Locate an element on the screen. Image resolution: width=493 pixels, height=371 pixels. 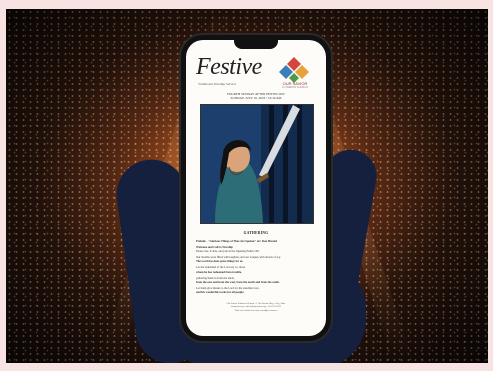
event-date: SUNDAY, JULY 16, 2023 • 10:30 AM is located at coordinates (256, 98).